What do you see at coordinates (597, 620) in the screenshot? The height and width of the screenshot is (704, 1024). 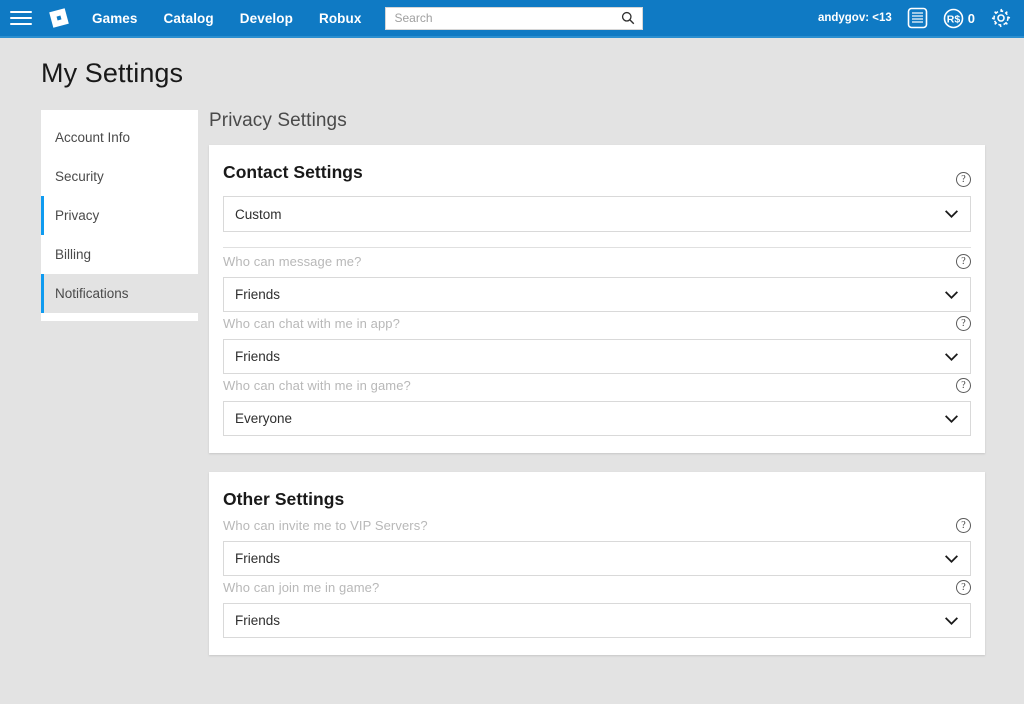 I see `setting-select-join-in-game: Friends` at bounding box center [597, 620].